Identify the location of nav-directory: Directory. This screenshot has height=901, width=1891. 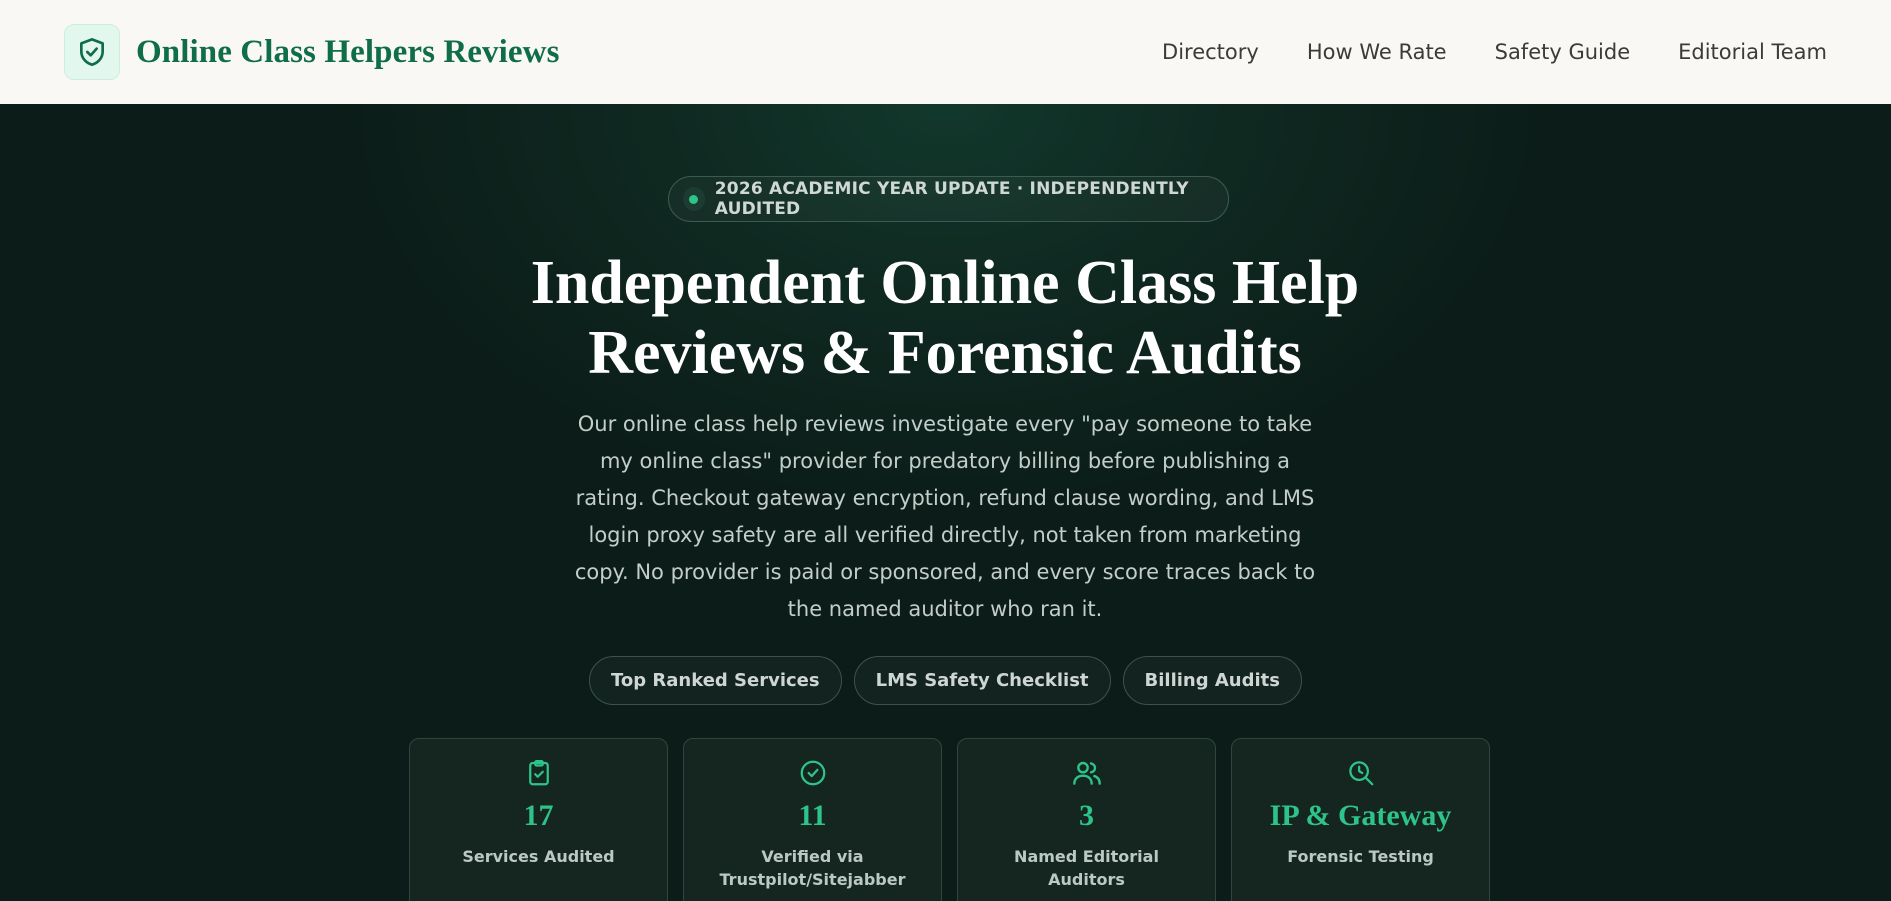
(1210, 52).